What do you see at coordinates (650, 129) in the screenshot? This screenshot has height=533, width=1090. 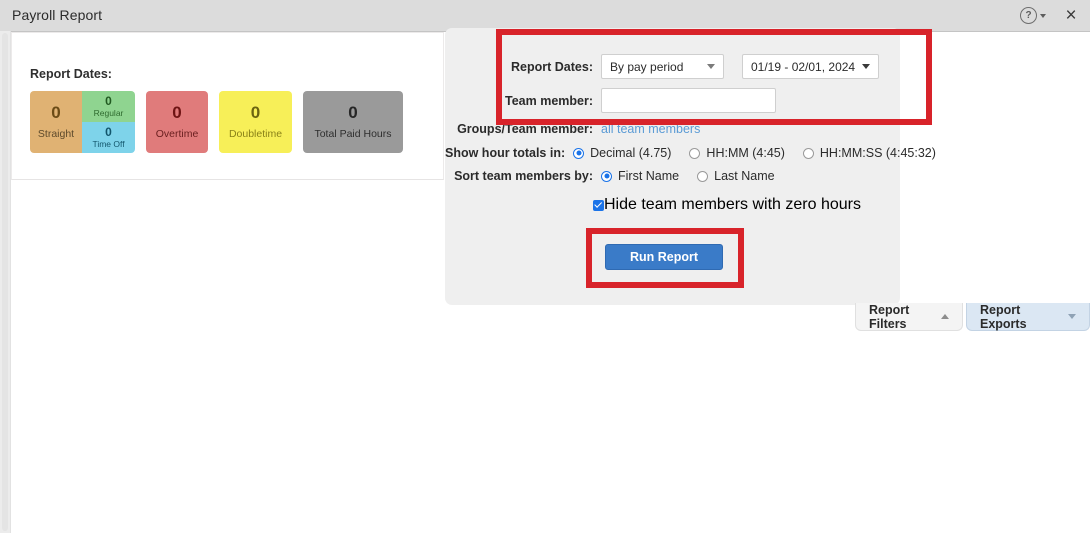 I see `all-team-members-link: all team members` at bounding box center [650, 129].